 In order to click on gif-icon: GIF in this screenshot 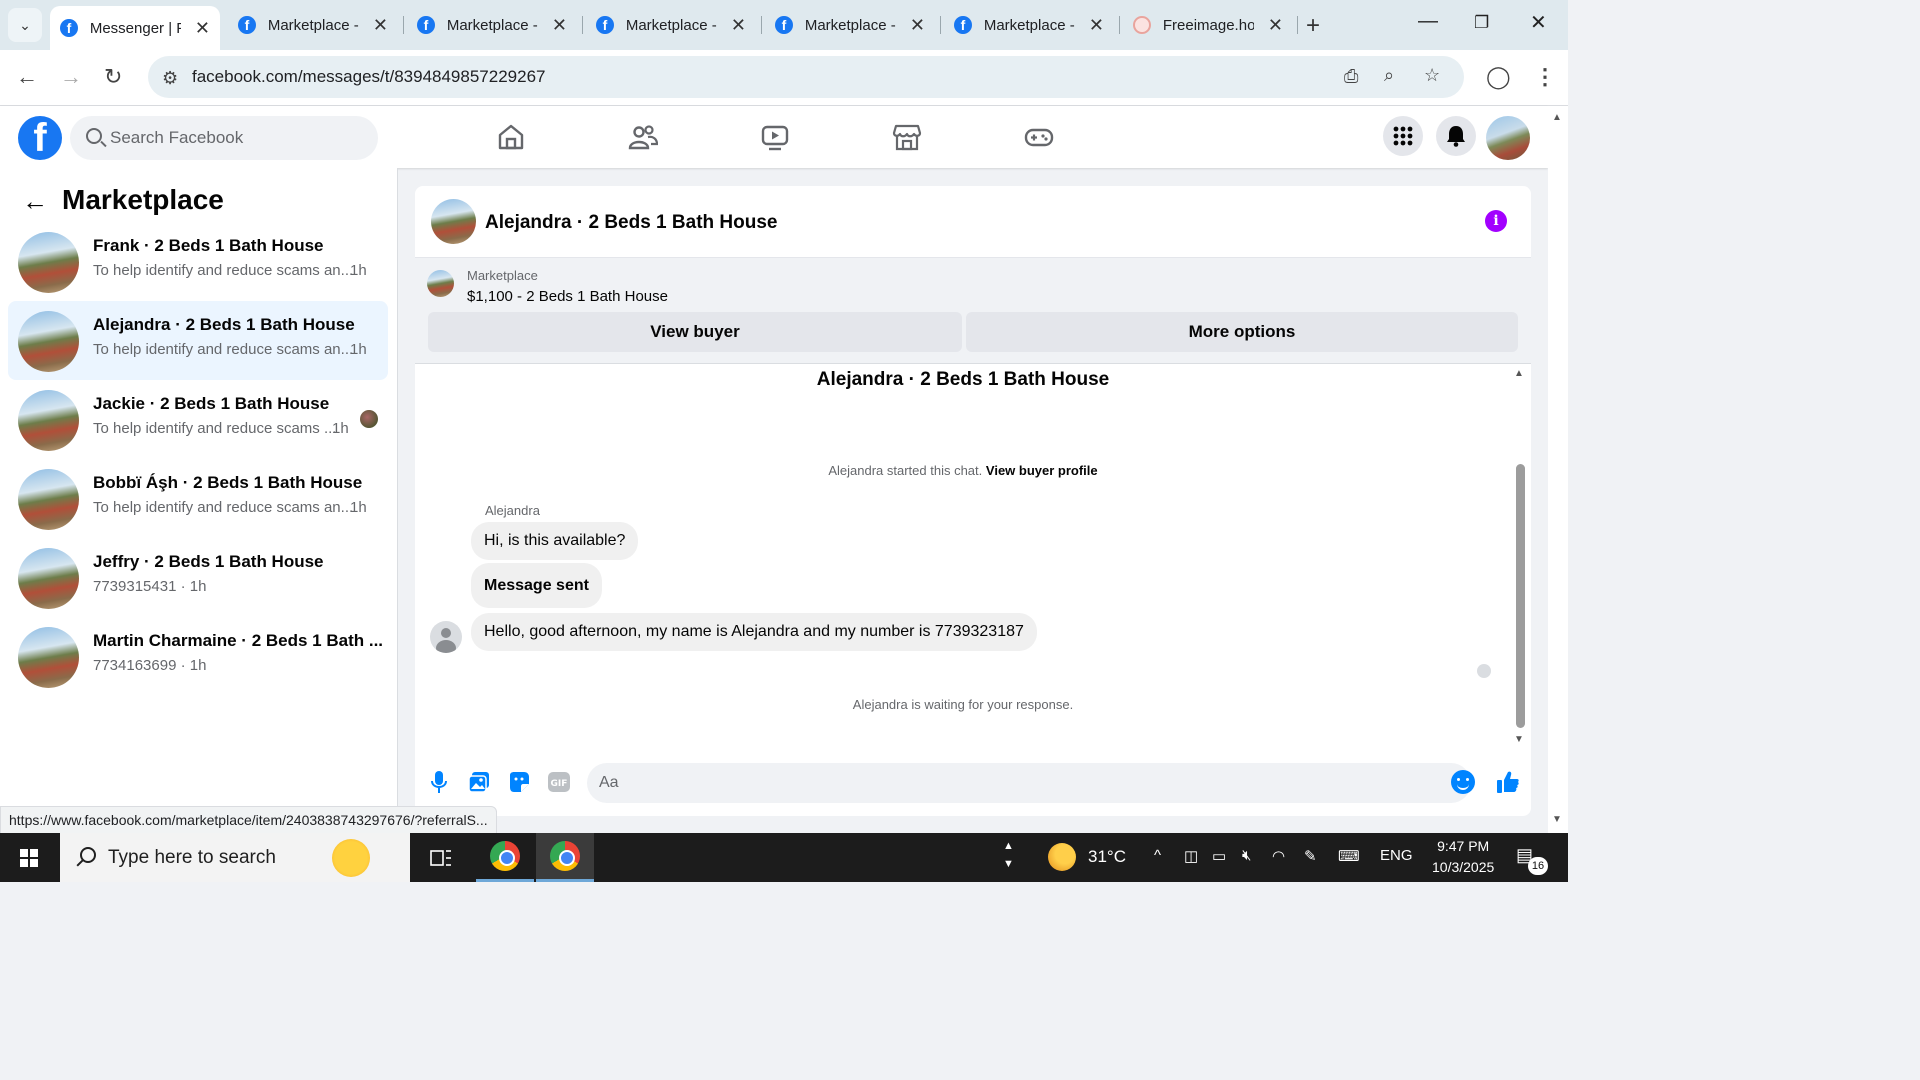, I will do `click(559, 782)`.